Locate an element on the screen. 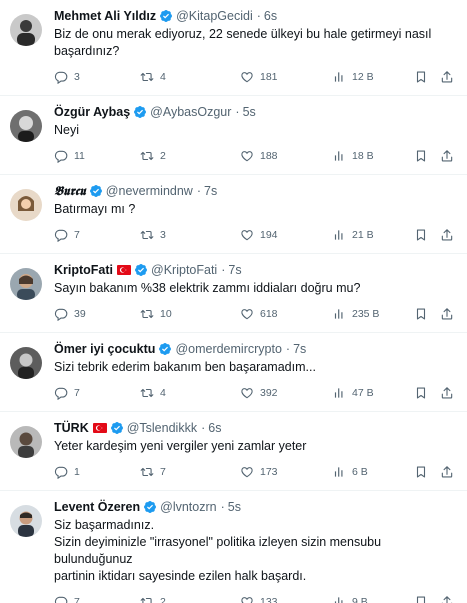 The image size is (467, 603). retweet-button: 7 is located at coordinates (190, 472).